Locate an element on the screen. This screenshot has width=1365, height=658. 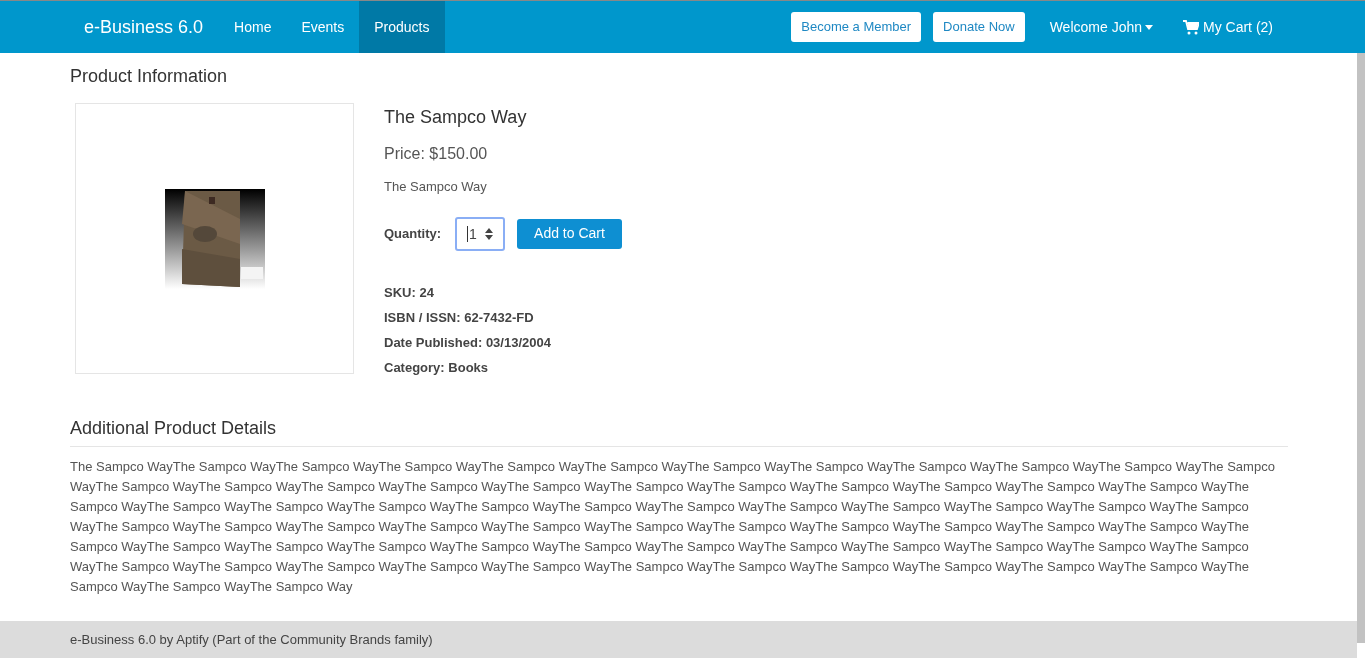
product-attribute: SKU: 24 is located at coordinates (409, 292).